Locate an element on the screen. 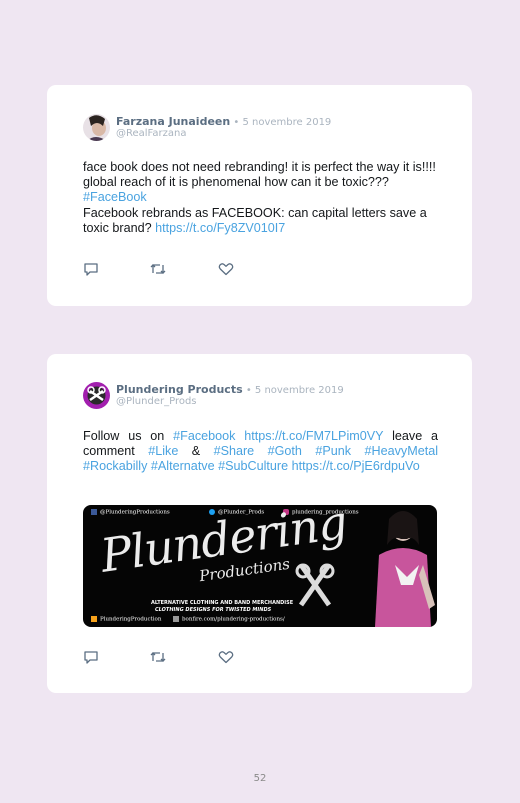  url-link: https://t.co/Fy8ZV010I7 is located at coordinates (220, 228).